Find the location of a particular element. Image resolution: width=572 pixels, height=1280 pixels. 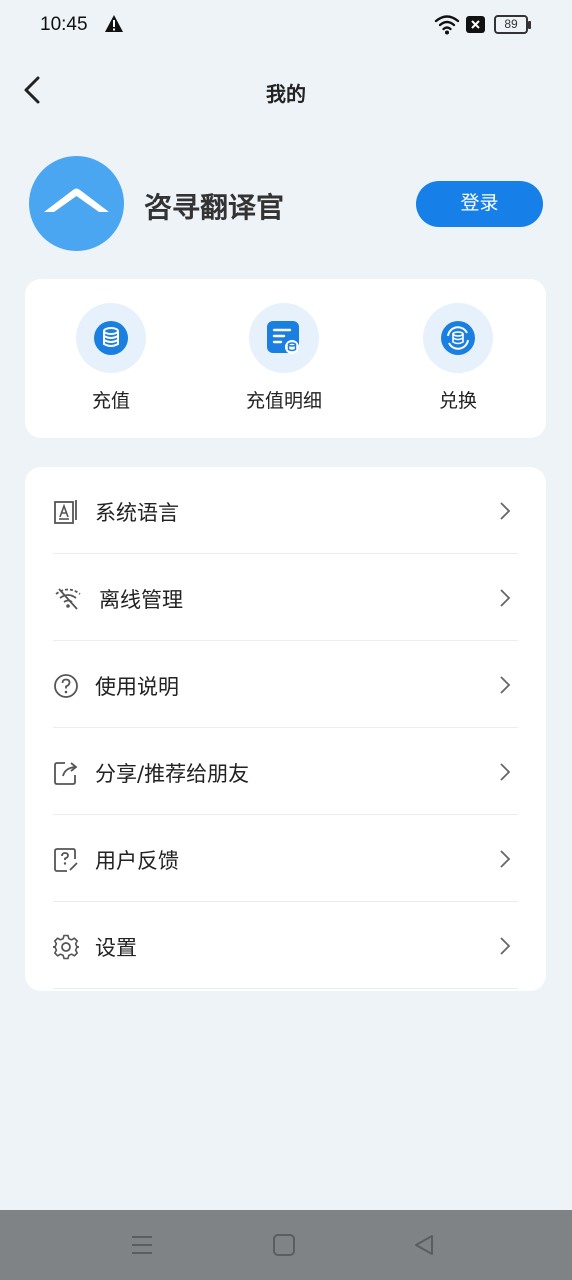

menu-item-label: 离线管理 is located at coordinates (141, 600).